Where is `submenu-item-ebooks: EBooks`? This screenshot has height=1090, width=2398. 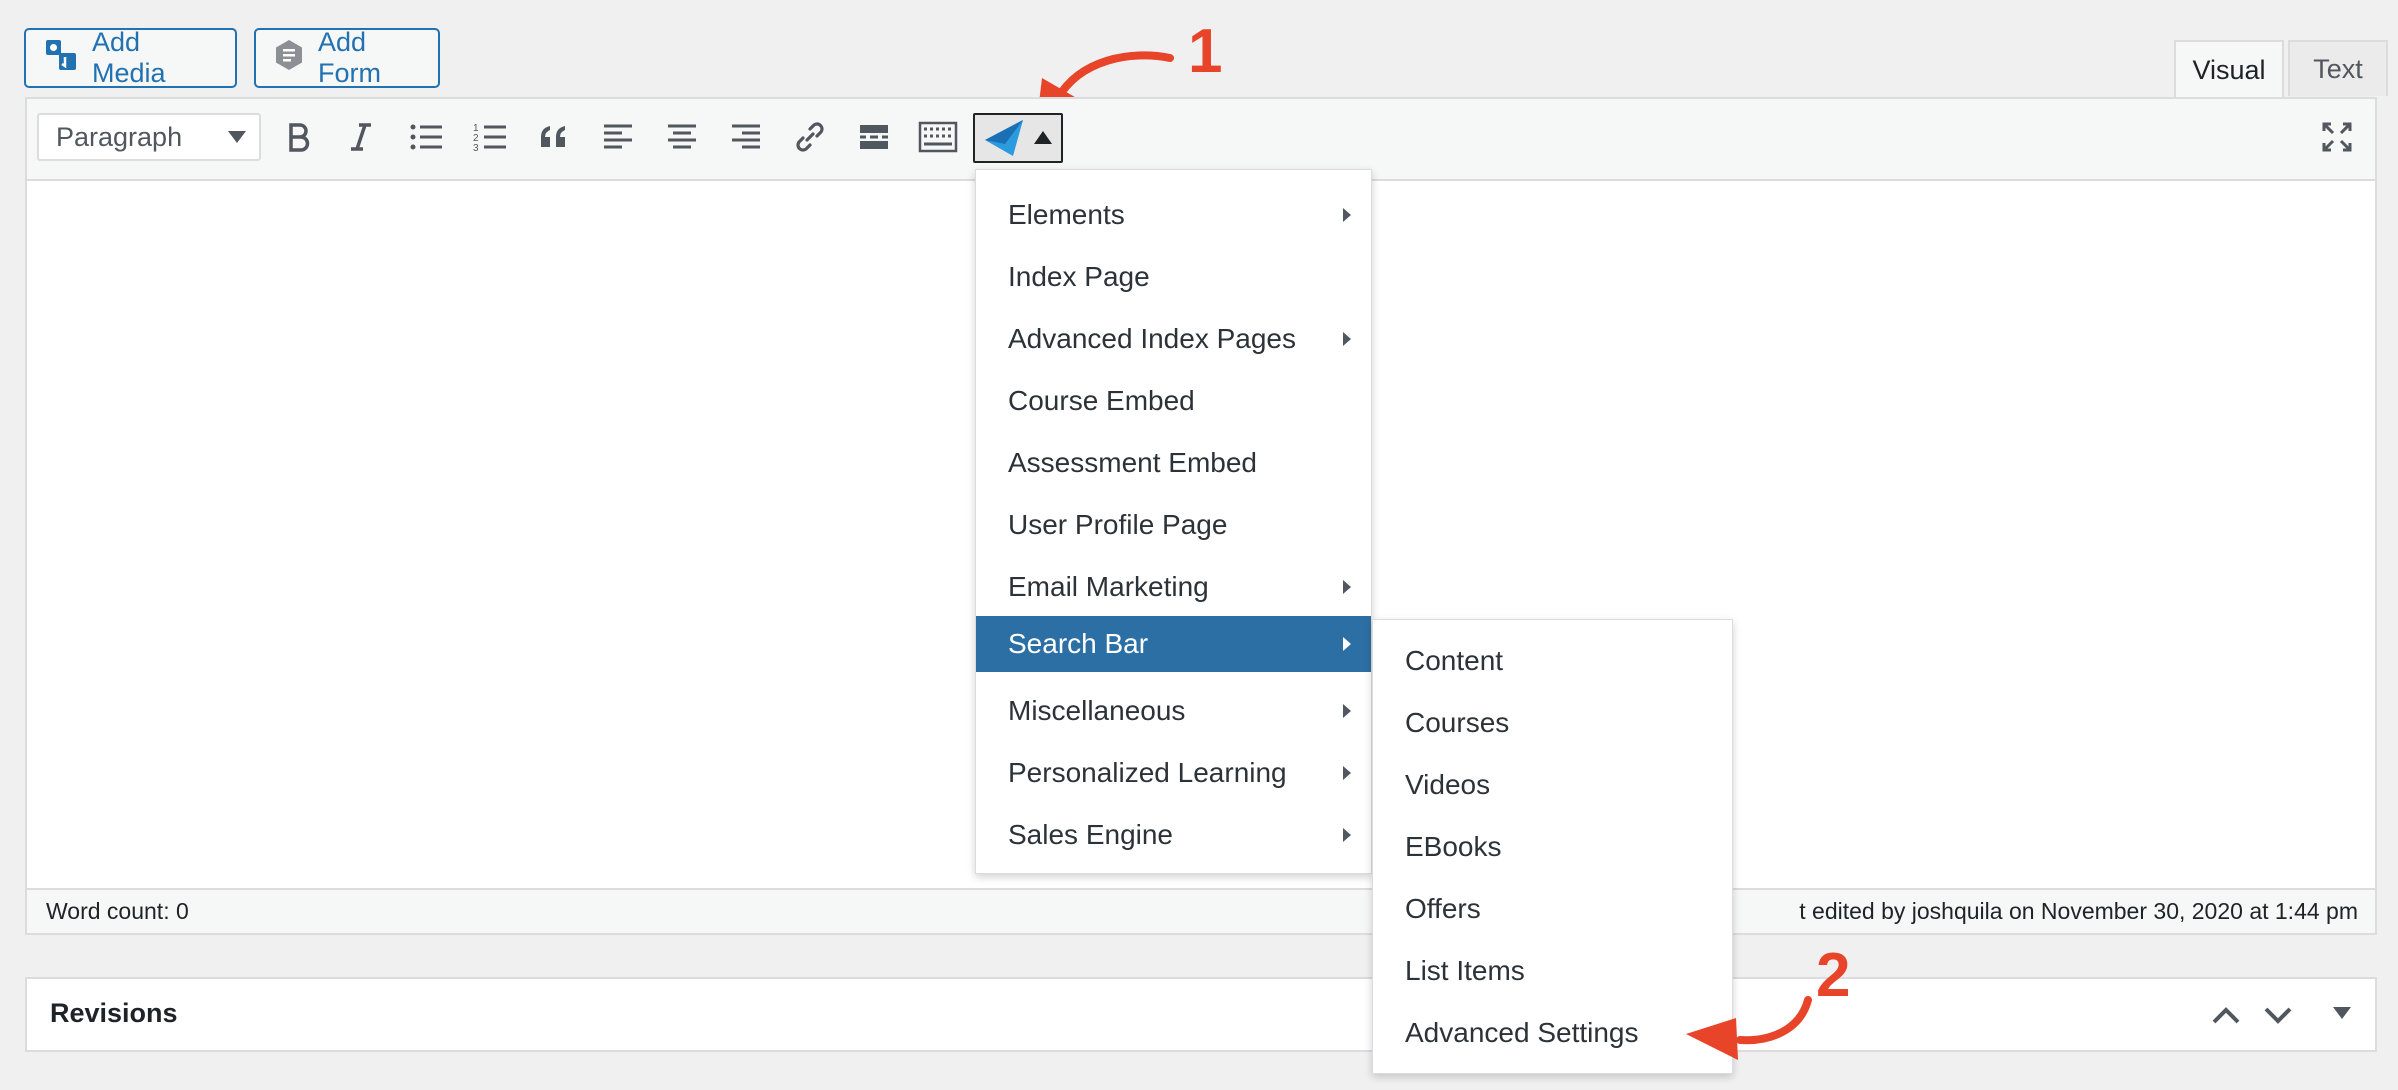
submenu-item-ebooks: EBooks is located at coordinates (1552, 847).